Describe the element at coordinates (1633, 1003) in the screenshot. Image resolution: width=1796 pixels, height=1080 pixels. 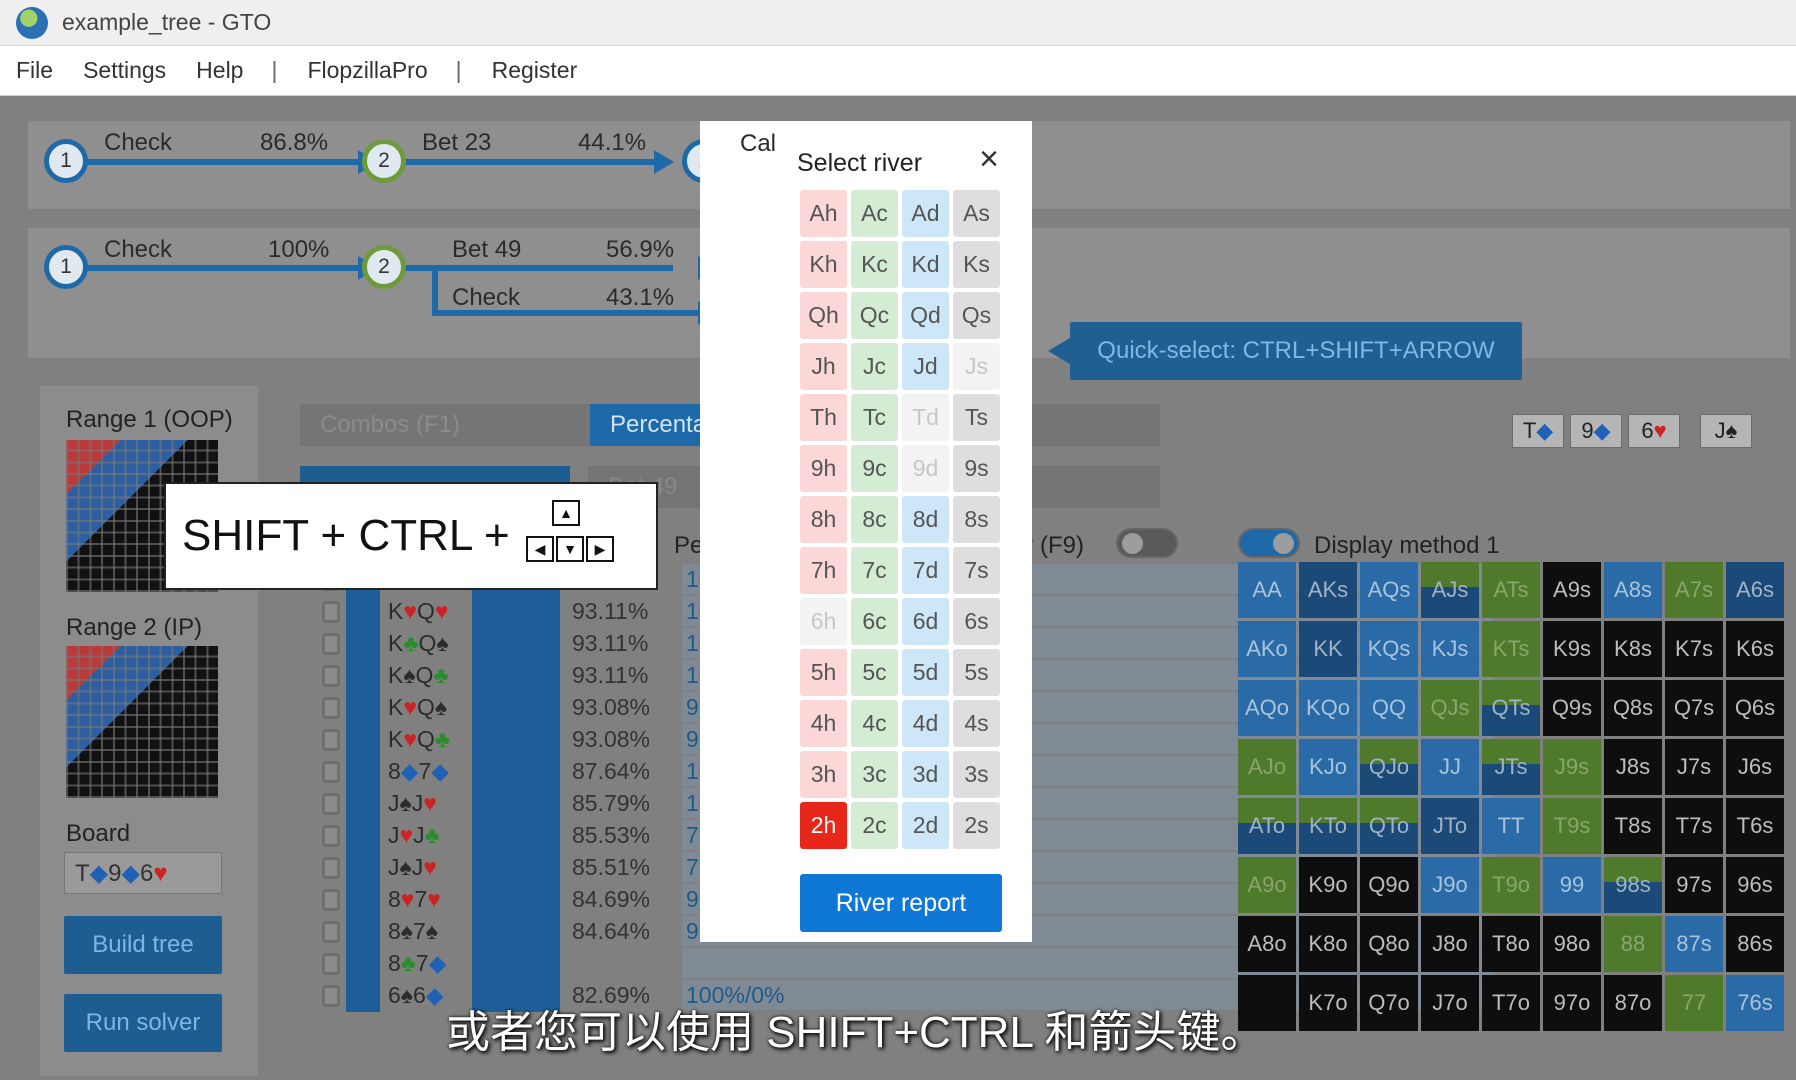
I see `matrix-cell: 87o` at that location.